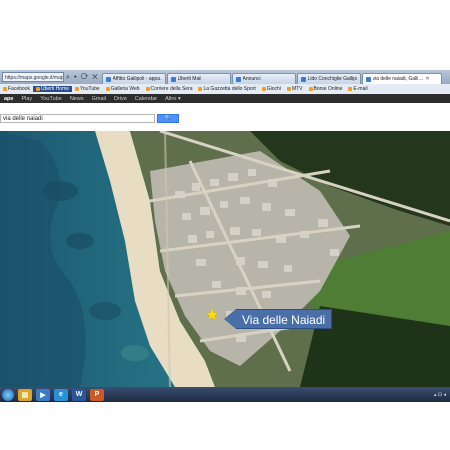 The width and height of the screenshot is (450, 450). I want to click on close-tab-icon: ✕, so click(427, 79).